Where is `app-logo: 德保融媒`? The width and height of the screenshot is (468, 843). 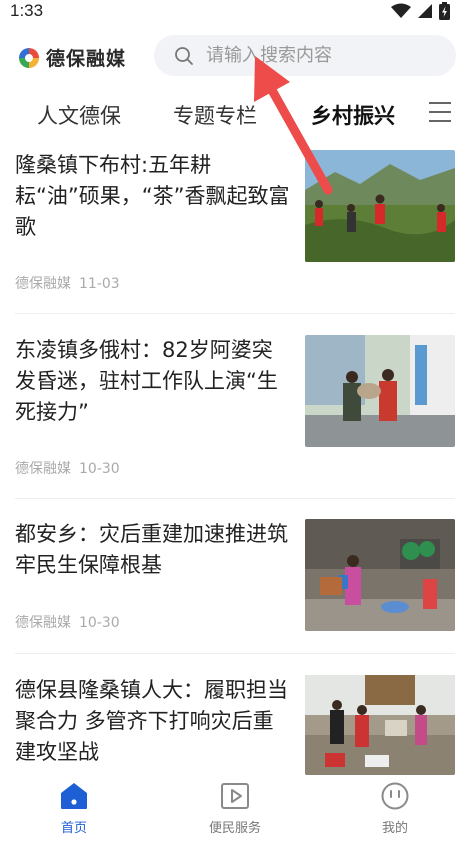
app-logo: 德保融媒 is located at coordinates (71, 57).